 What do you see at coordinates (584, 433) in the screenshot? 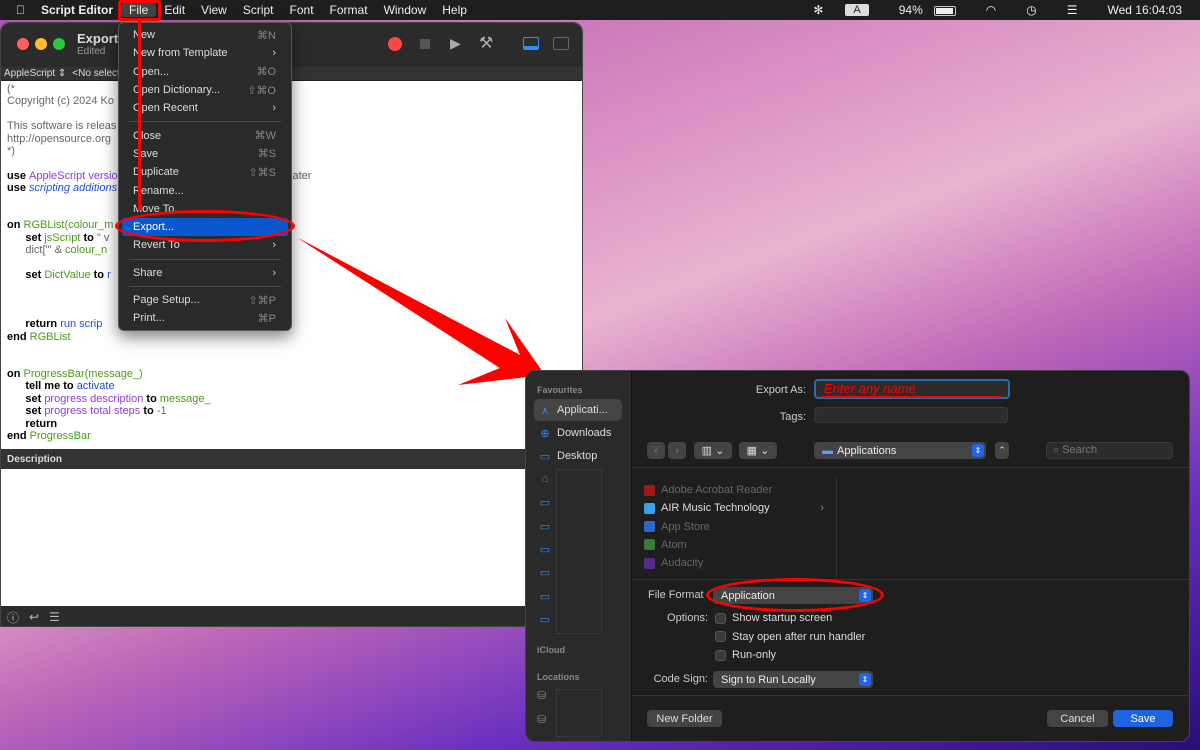
I see `sidebar-item-label: Downloads` at bounding box center [584, 433].